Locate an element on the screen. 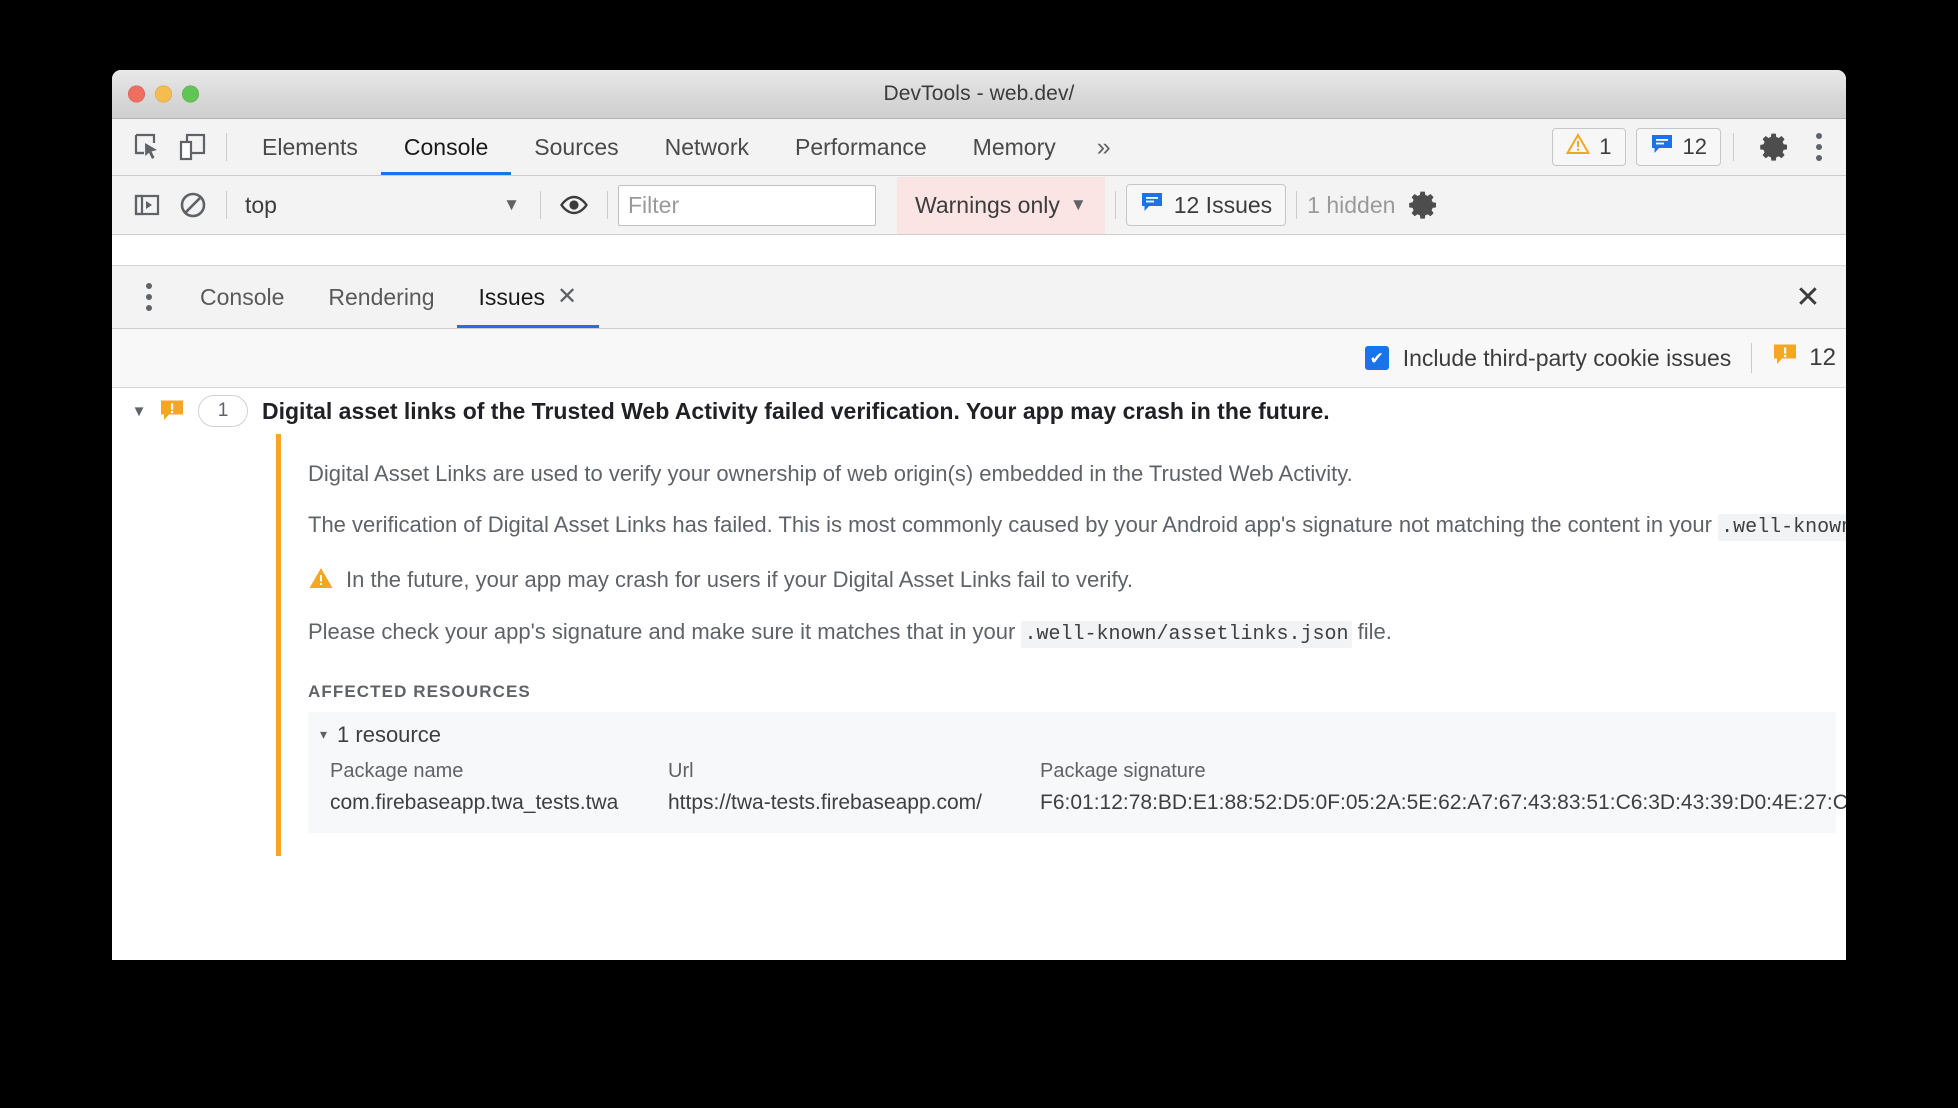 The height and width of the screenshot is (1108, 1958). execution-context-value: top is located at coordinates (261, 204).